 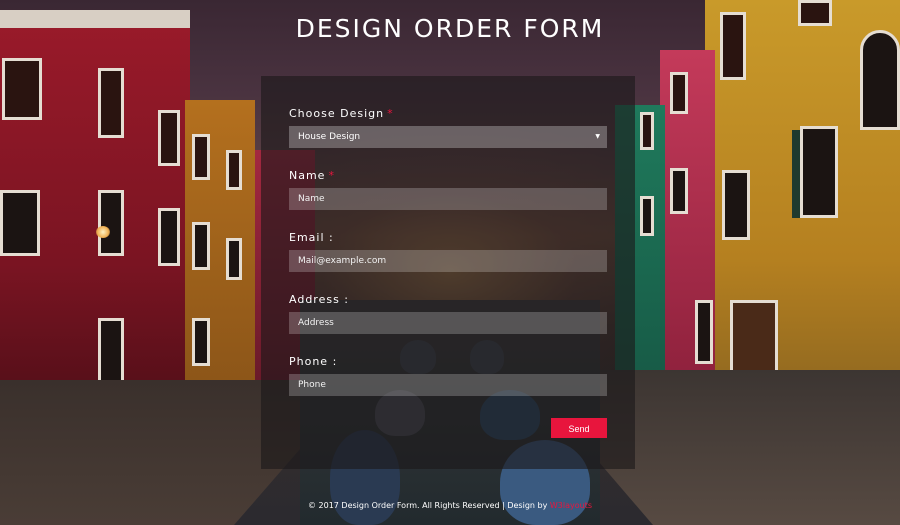 I want to click on name-input, so click(x=448, y=199).